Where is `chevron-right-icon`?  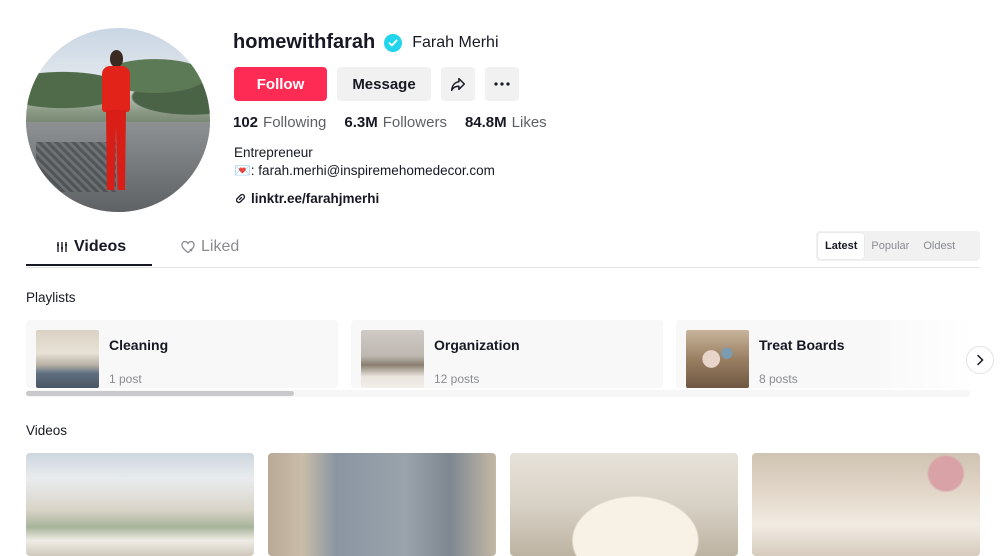 chevron-right-icon is located at coordinates (980, 360).